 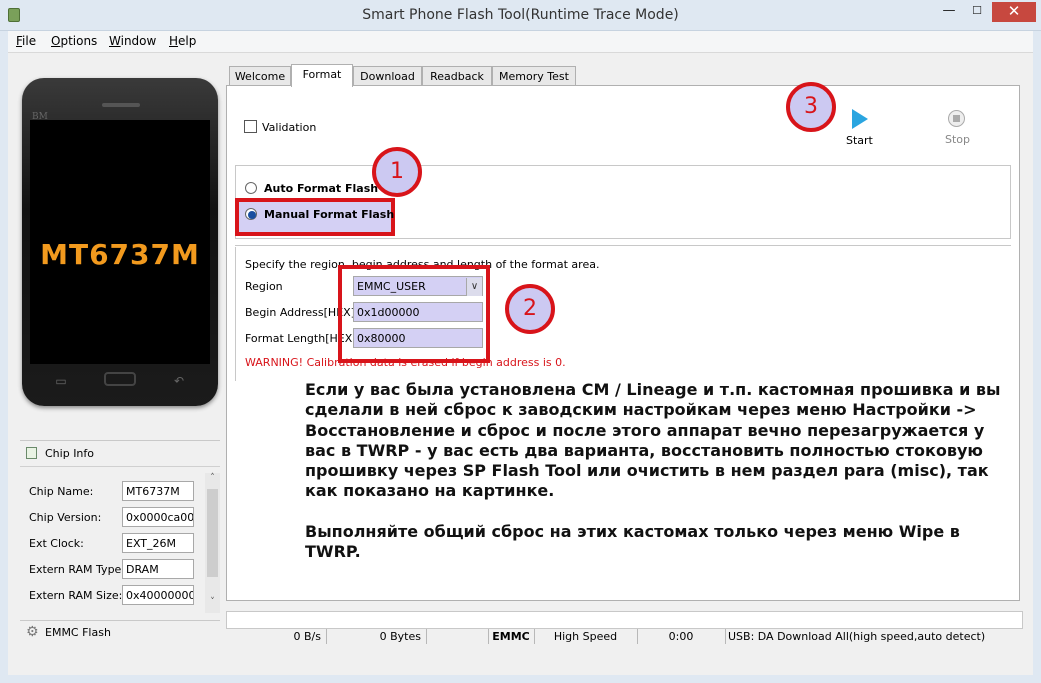 What do you see at coordinates (322, 75) in the screenshot?
I see `tab-format: Format` at bounding box center [322, 75].